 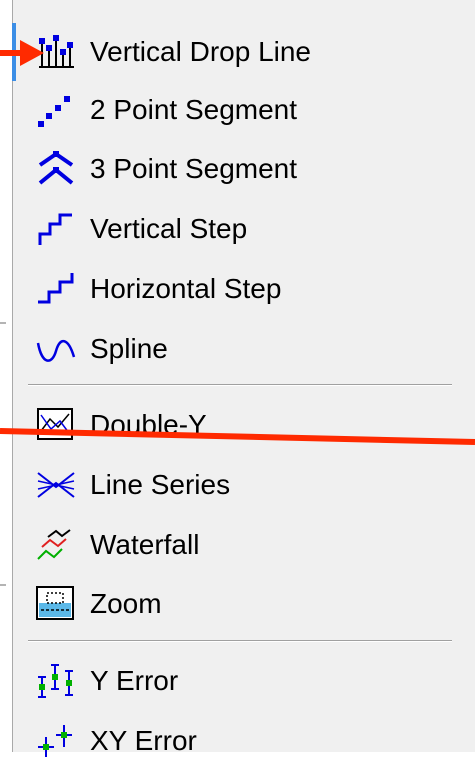 I want to click on vertical-step-icon, so click(x=56, y=229).